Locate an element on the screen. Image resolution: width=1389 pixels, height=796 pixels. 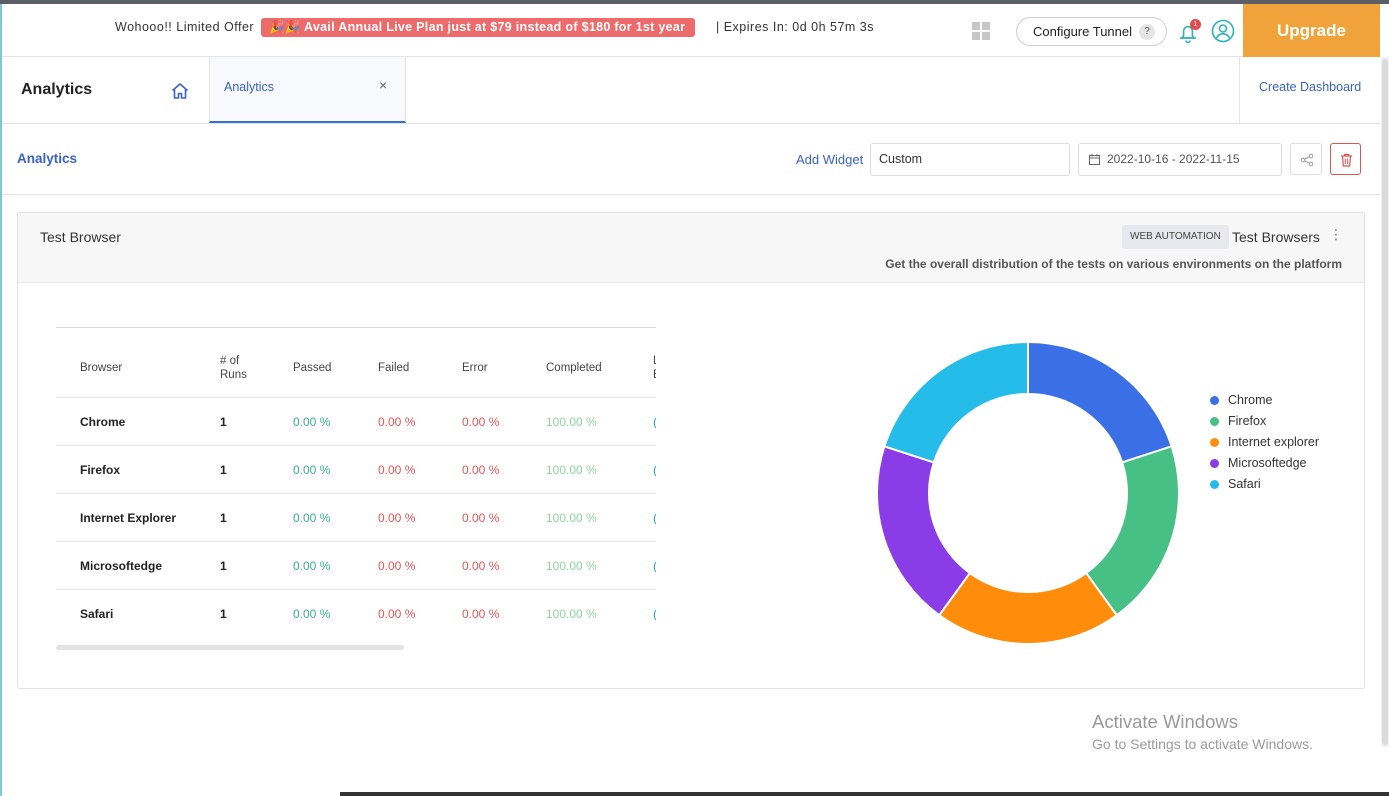
table-row: Safari 1 0.00 % 0.00 % 0.00 % 100.00 % ( is located at coordinates (356, 614).